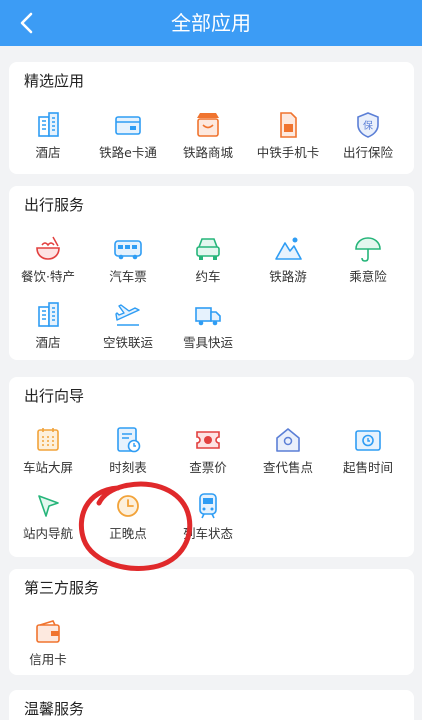 The image size is (422, 720). What do you see at coordinates (208, 138) in the screenshot?
I see `app-item-mall: 铁路商城` at bounding box center [208, 138].